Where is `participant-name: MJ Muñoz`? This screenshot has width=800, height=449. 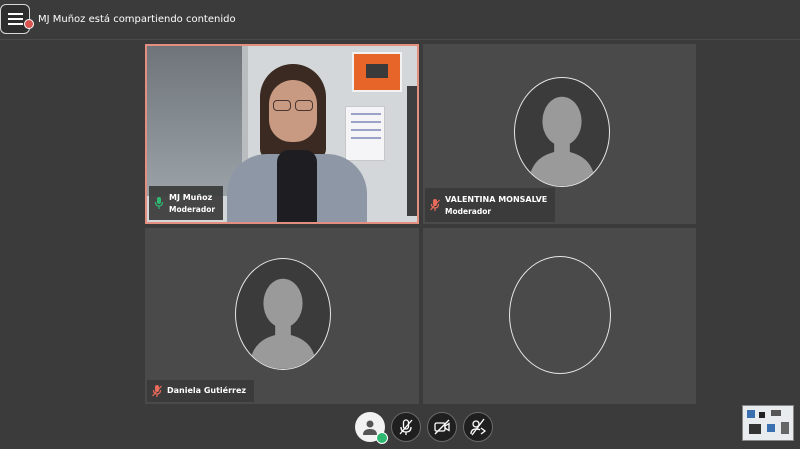 participant-name: MJ Muñoz is located at coordinates (191, 197).